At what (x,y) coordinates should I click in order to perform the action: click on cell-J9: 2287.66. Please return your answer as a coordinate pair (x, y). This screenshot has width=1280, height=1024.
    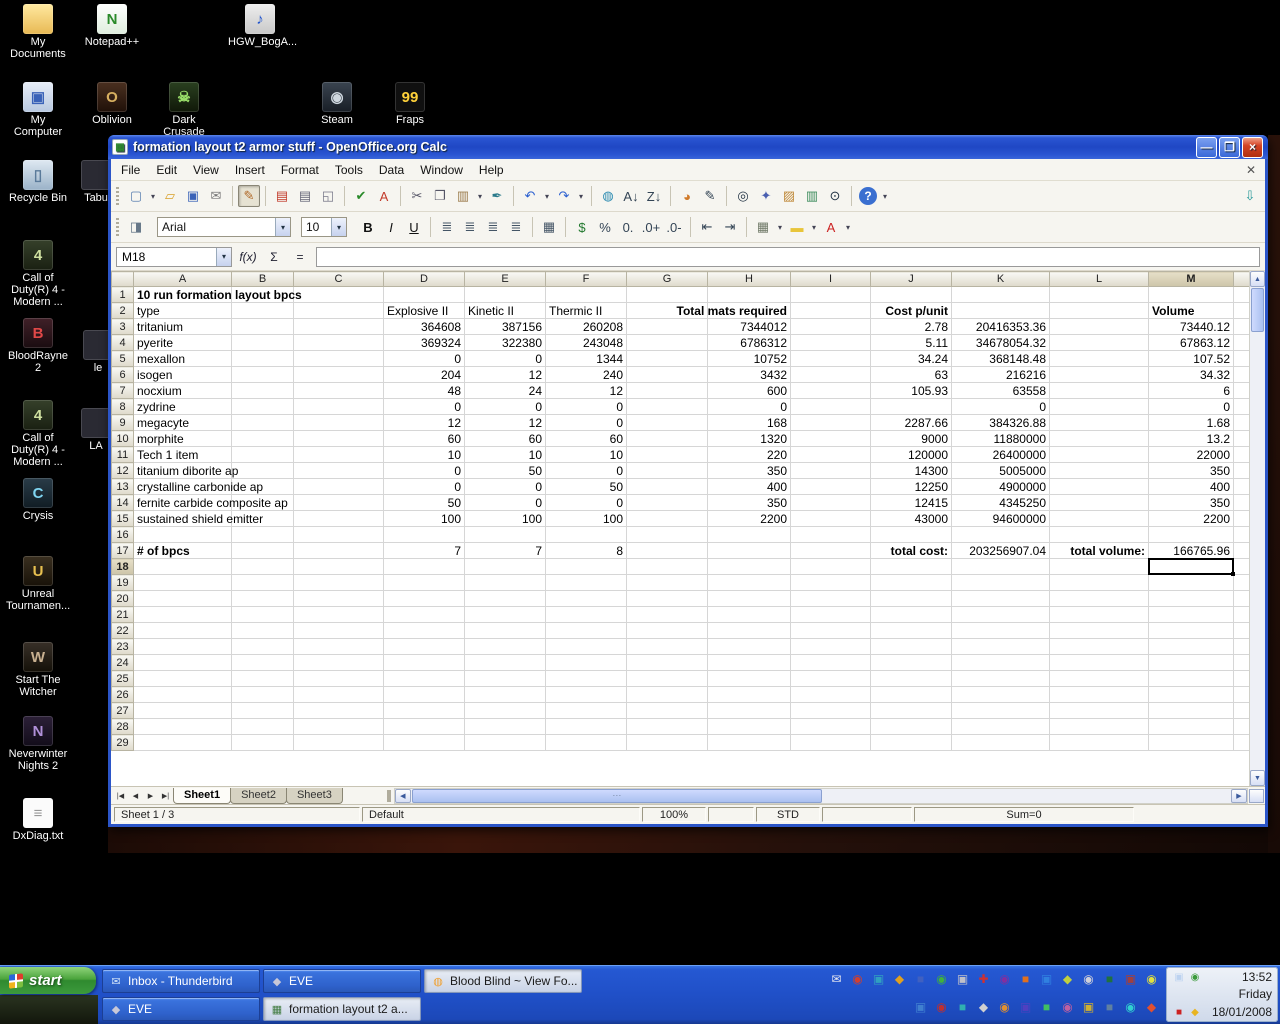
    Looking at the image, I should click on (911, 422).